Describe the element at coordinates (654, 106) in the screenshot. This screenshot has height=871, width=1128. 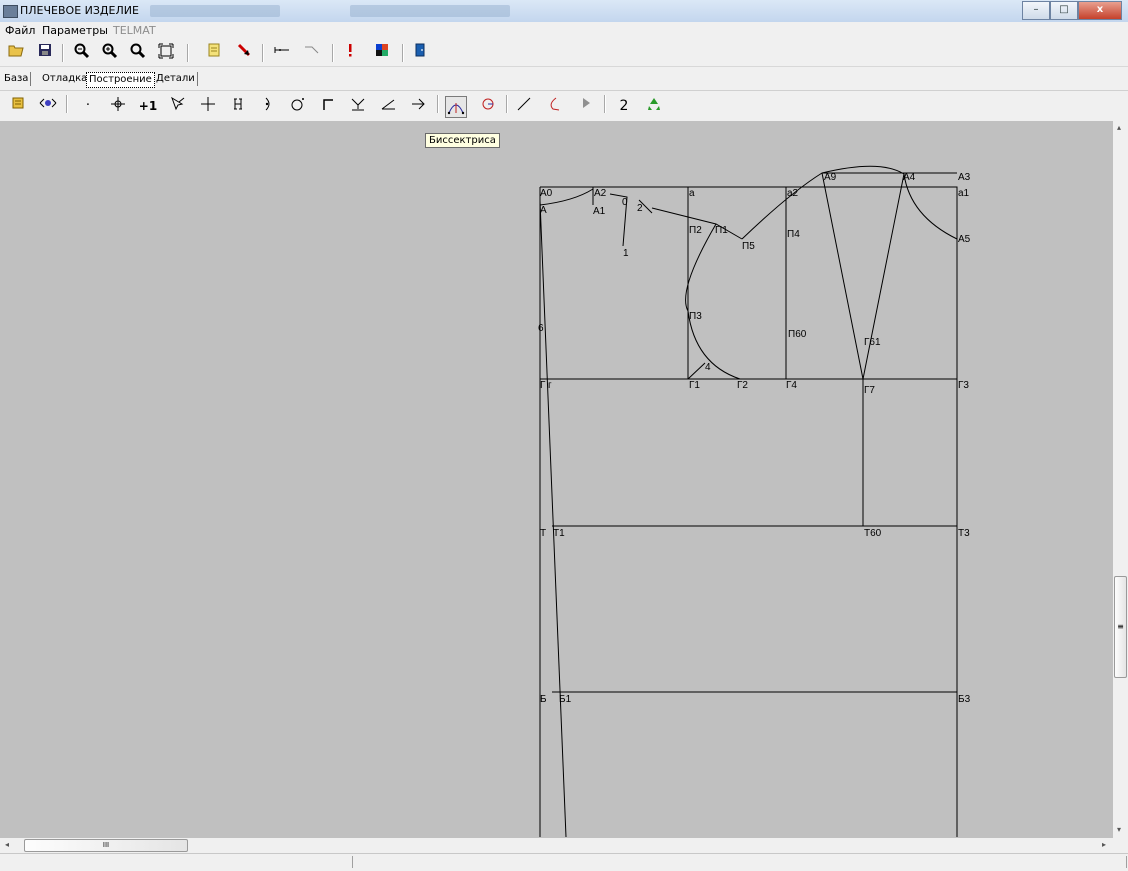
I see `recycle-icon` at that location.